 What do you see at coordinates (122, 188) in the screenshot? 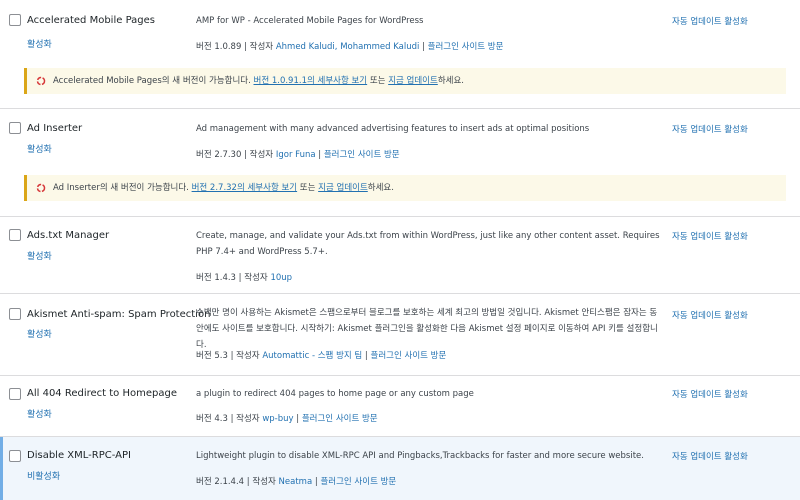
I see `notice-text: Ad Inserter의 새 버전이 가능합니다.` at bounding box center [122, 188].